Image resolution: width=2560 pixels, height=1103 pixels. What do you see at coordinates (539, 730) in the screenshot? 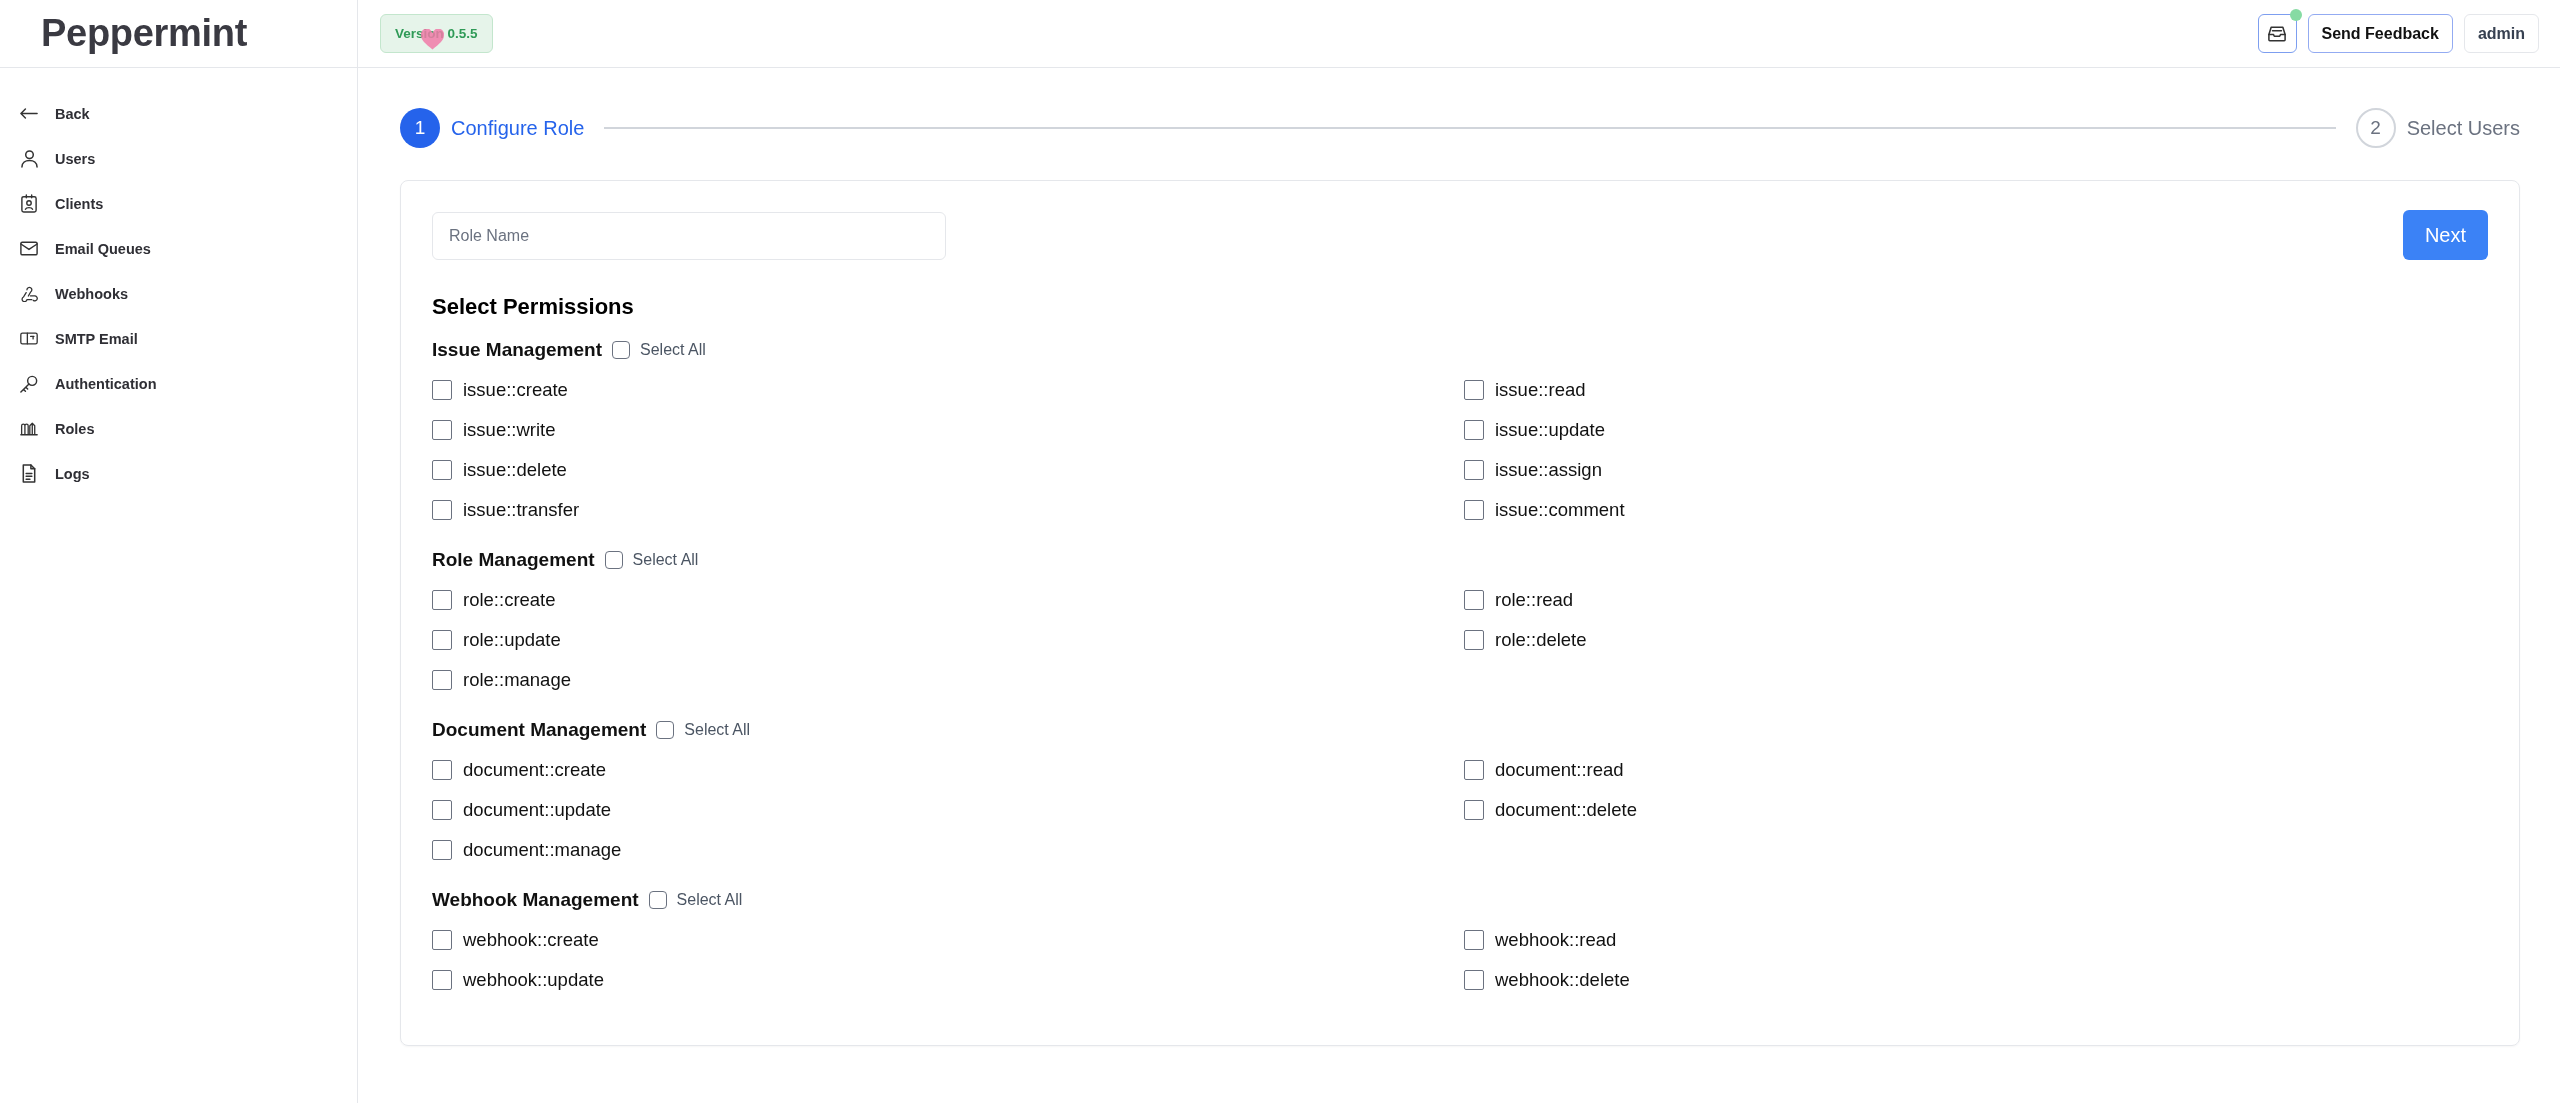
I see `group-title: Document Management` at bounding box center [539, 730].